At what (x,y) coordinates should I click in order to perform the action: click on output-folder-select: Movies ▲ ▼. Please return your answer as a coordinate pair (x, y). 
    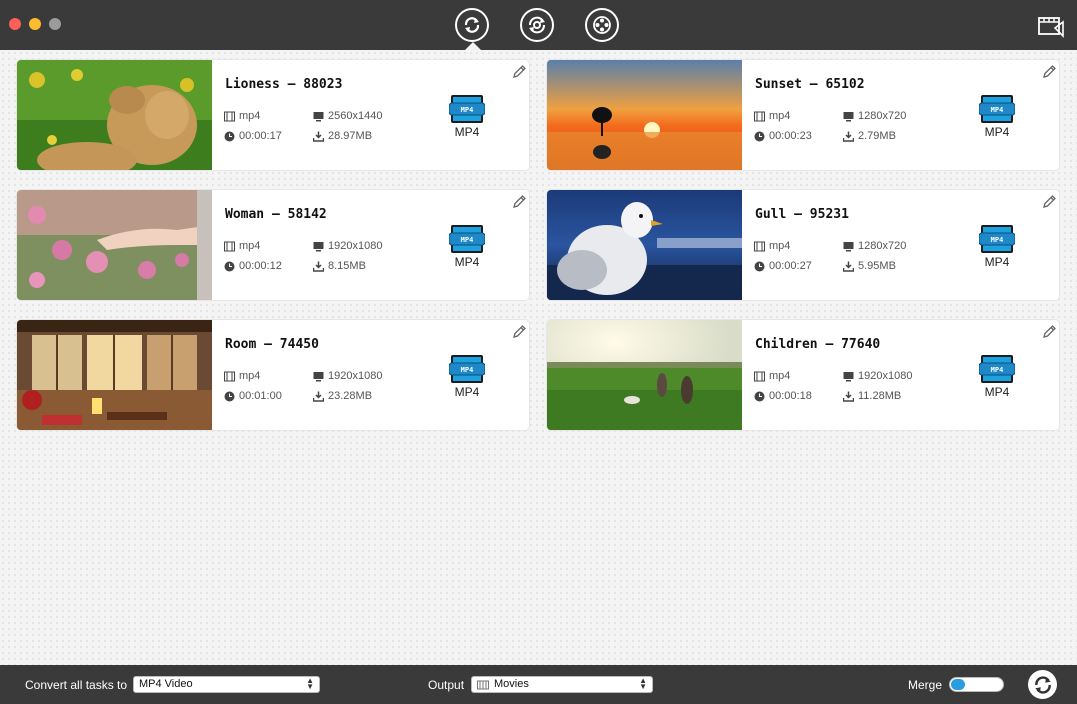
    Looking at the image, I should click on (562, 684).